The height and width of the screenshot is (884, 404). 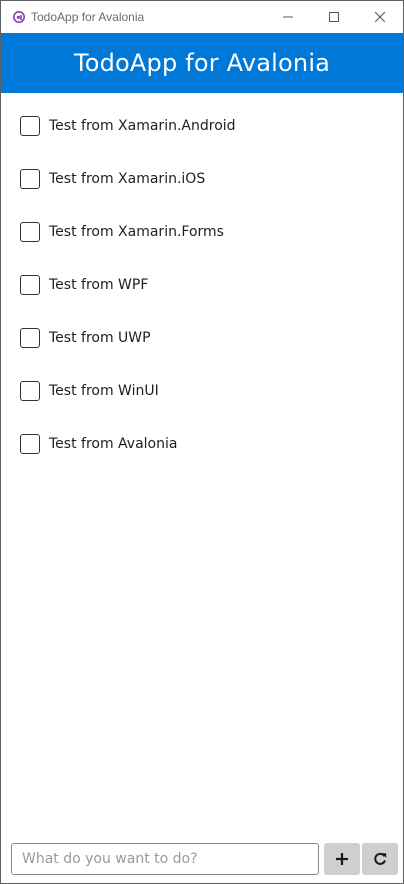 I want to click on refresh-icon, so click(x=380, y=858).